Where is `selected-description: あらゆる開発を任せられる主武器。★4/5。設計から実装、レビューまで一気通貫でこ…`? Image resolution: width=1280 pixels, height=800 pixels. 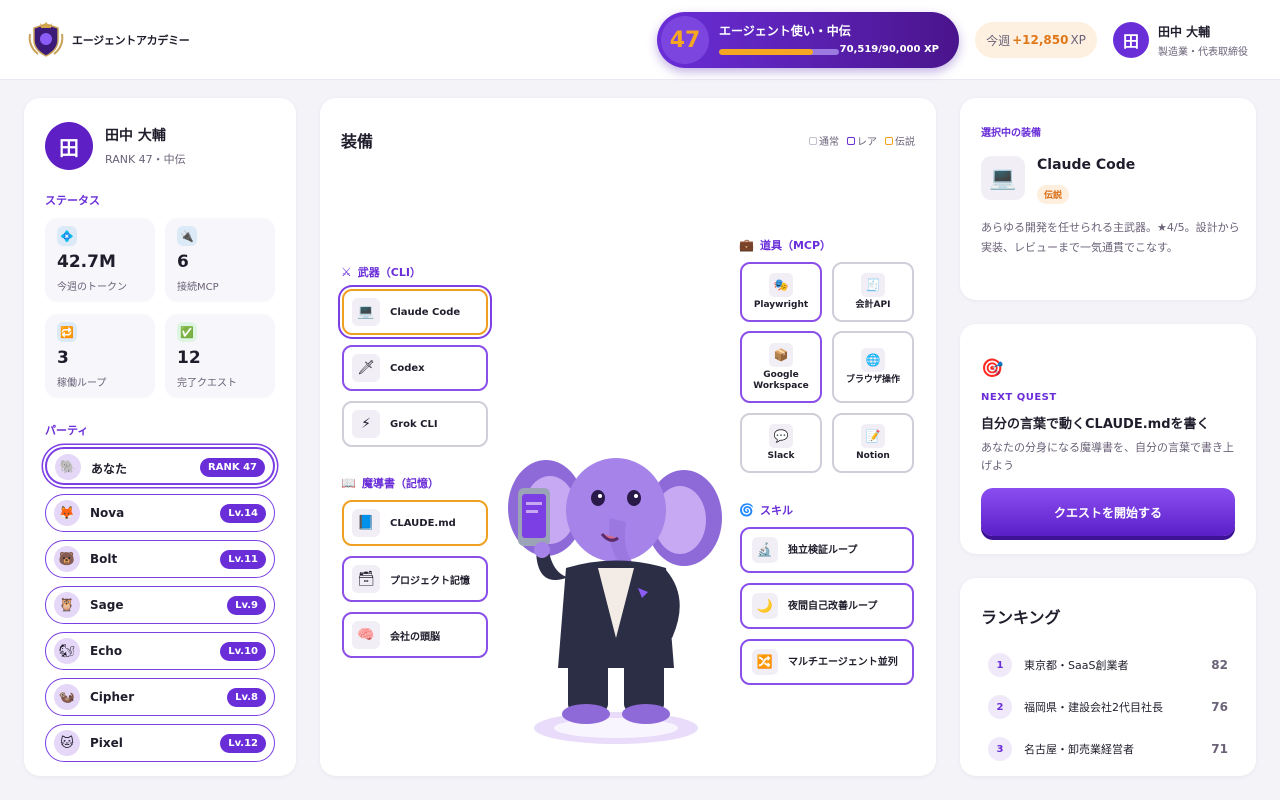 selected-description: あらゆる開発を任せられる主武器。★4/5。設計から実装、レビューまで一気通貫でこ… is located at coordinates (1110, 237).